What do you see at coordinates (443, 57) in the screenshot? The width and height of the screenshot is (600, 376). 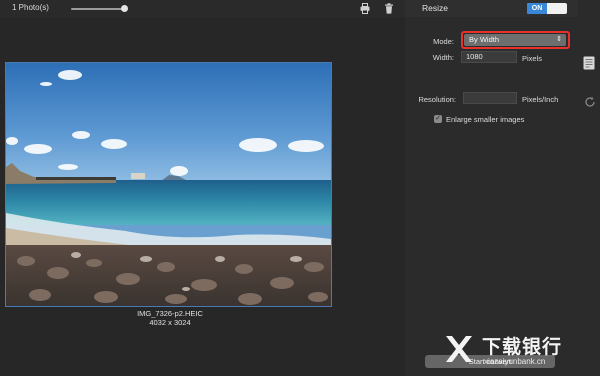 I see `width-label: Width:` at bounding box center [443, 57].